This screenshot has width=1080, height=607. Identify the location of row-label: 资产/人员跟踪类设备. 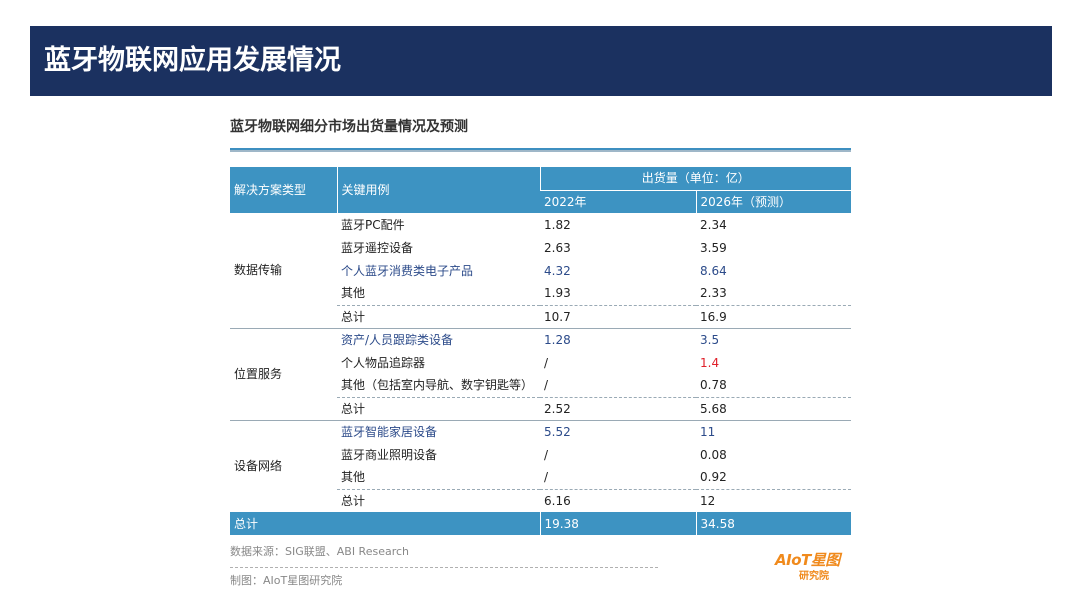
(397, 339).